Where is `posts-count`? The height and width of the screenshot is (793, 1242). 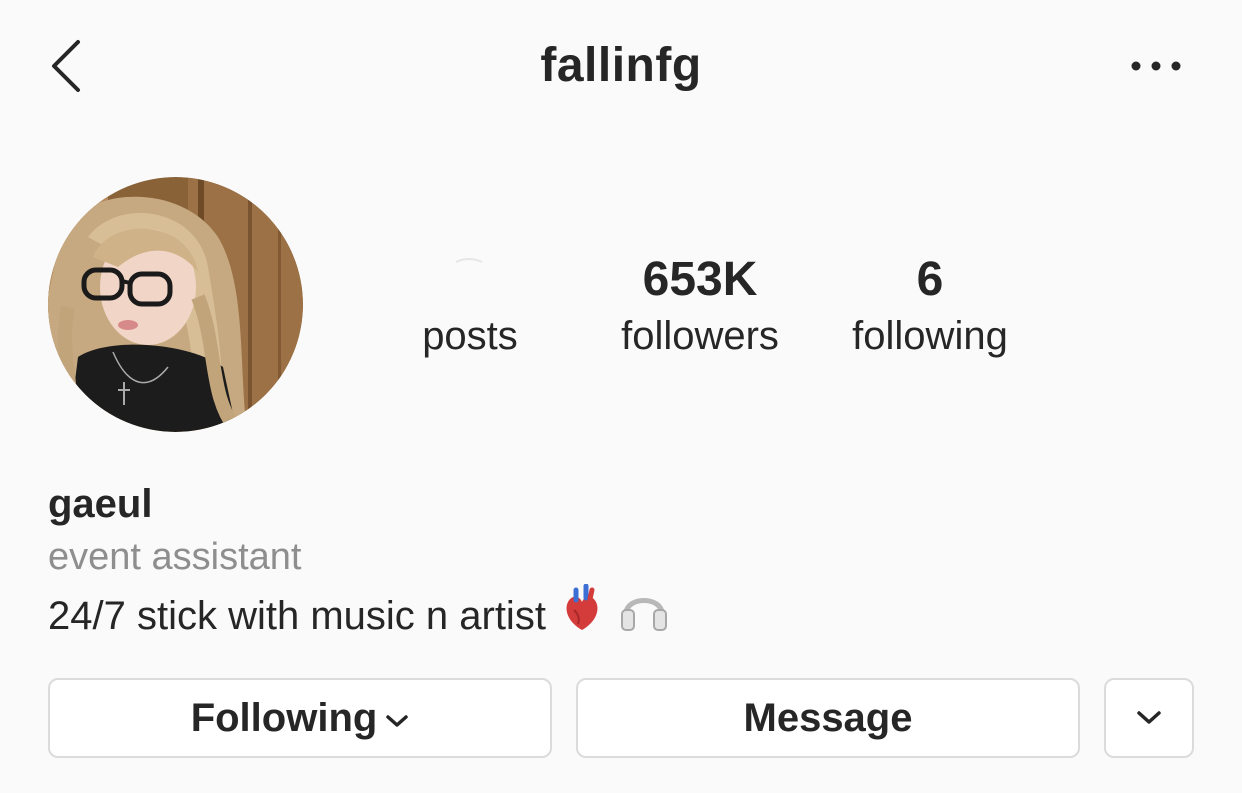
posts-count is located at coordinates (470, 280).